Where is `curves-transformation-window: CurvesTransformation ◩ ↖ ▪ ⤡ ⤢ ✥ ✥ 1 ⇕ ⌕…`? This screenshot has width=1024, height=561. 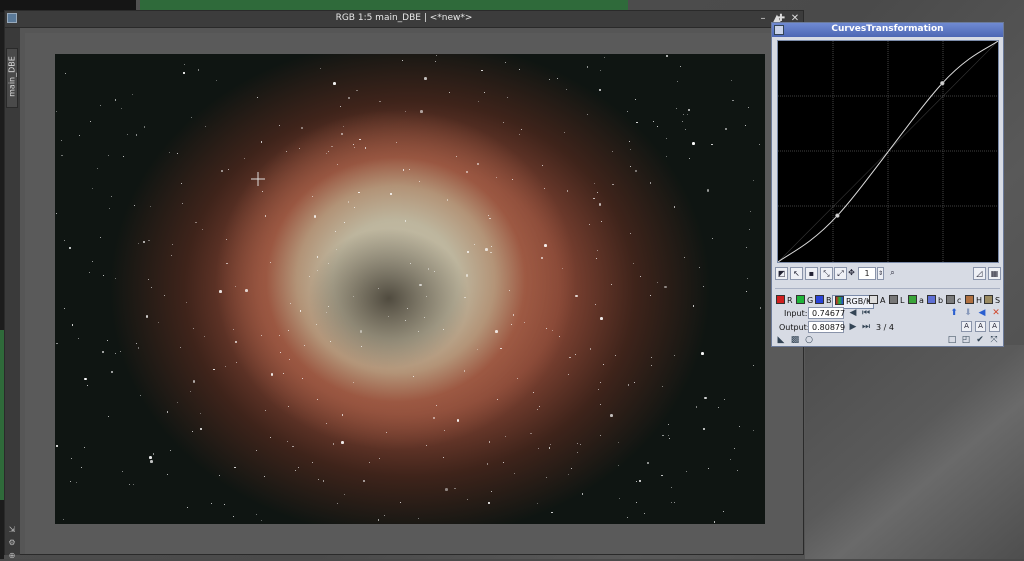
curves-transformation-window: CurvesTransformation ◩ ↖ ▪ ⤡ ⤢ ✥ ✥ 1 ⇕ ⌕… is located at coordinates (887, 184).